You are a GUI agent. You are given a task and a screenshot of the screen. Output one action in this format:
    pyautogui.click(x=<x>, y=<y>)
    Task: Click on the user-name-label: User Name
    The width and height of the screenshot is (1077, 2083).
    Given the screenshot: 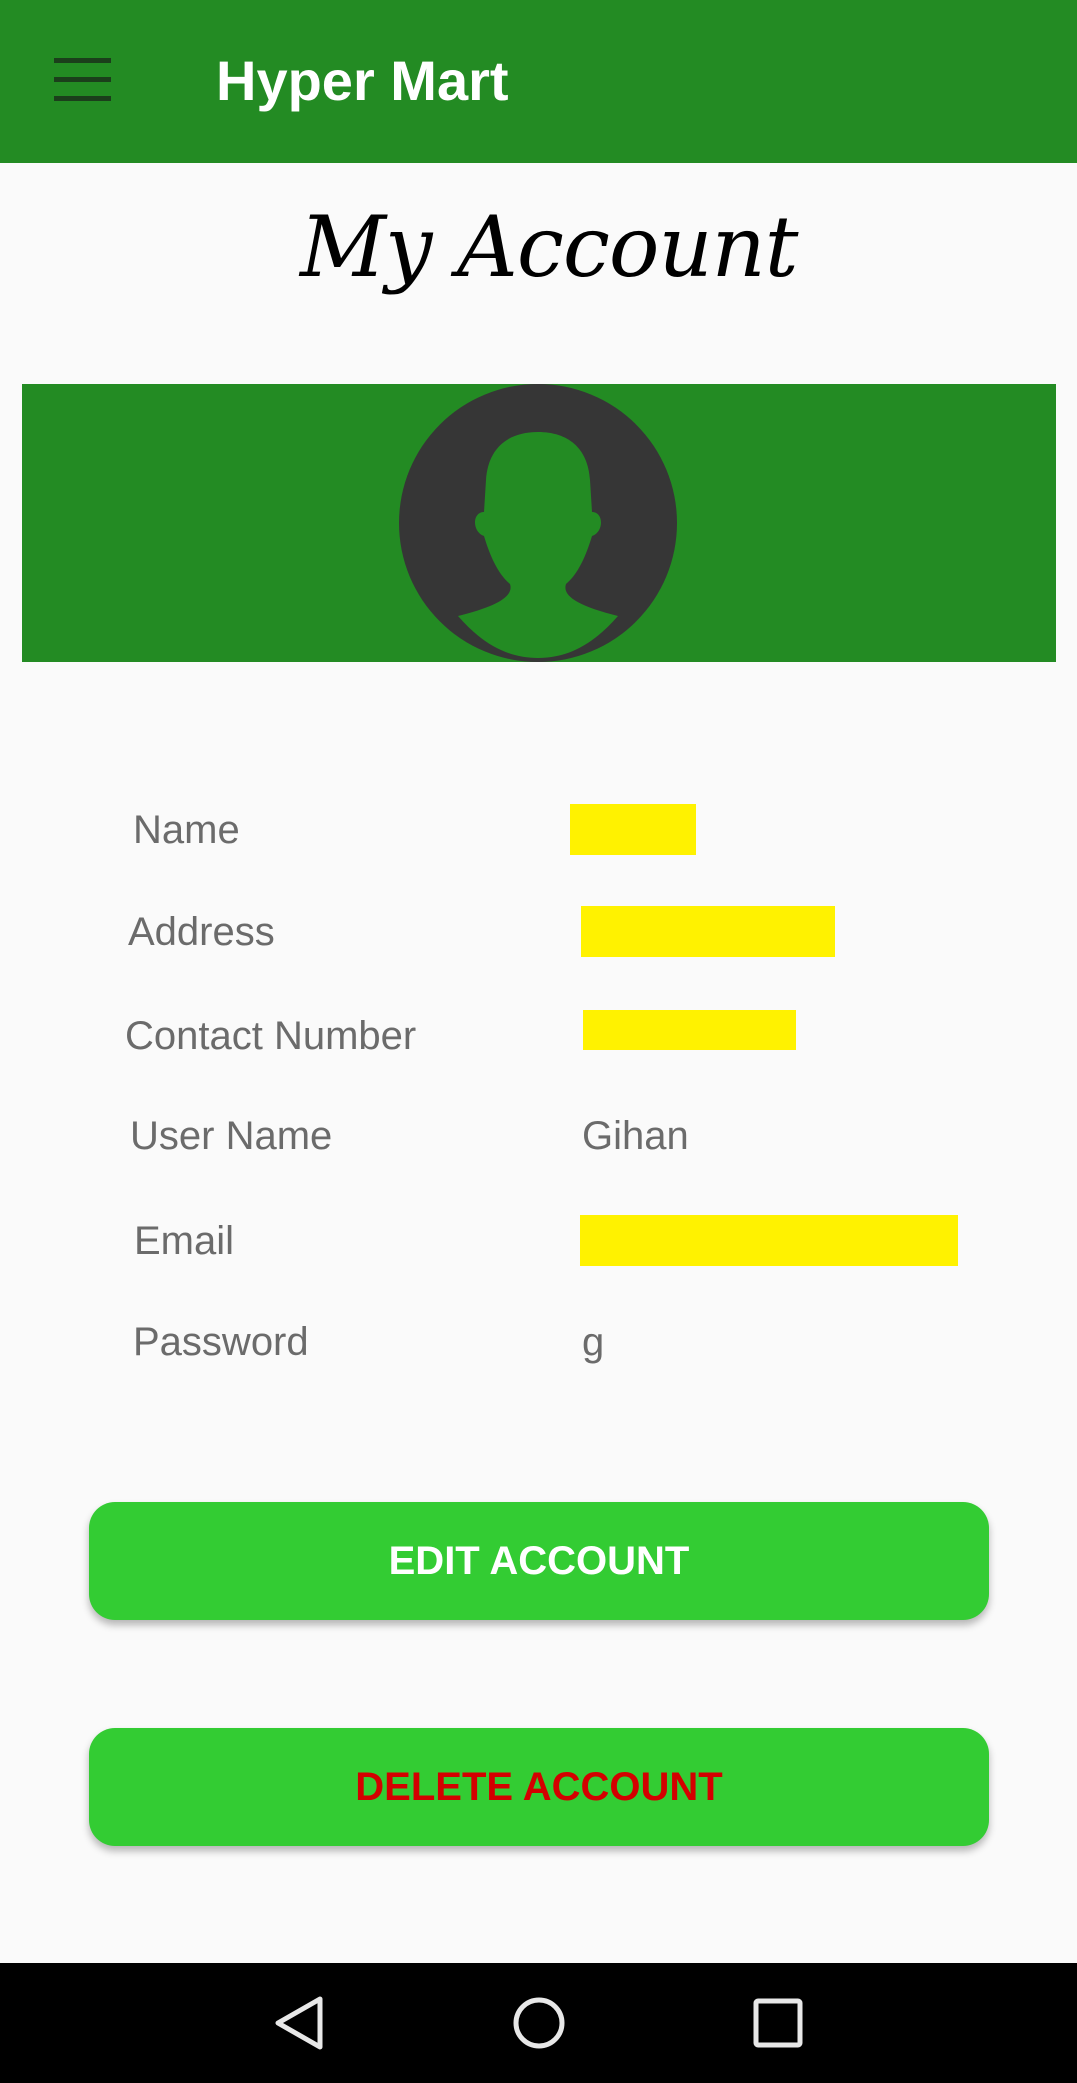 What is the action you would take?
    pyautogui.click(x=231, y=1136)
    